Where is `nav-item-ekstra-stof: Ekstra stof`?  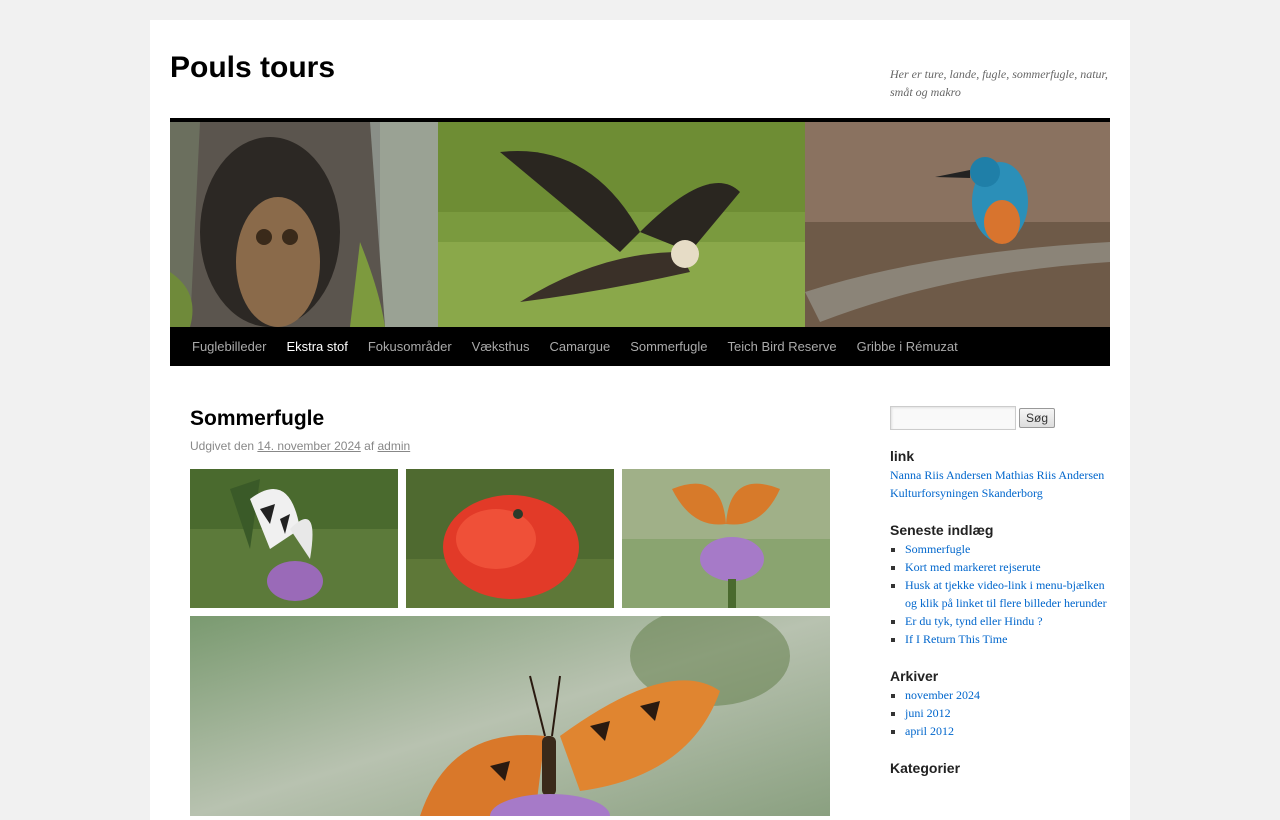
nav-item-ekstra-stof: Ekstra stof is located at coordinates (316, 346).